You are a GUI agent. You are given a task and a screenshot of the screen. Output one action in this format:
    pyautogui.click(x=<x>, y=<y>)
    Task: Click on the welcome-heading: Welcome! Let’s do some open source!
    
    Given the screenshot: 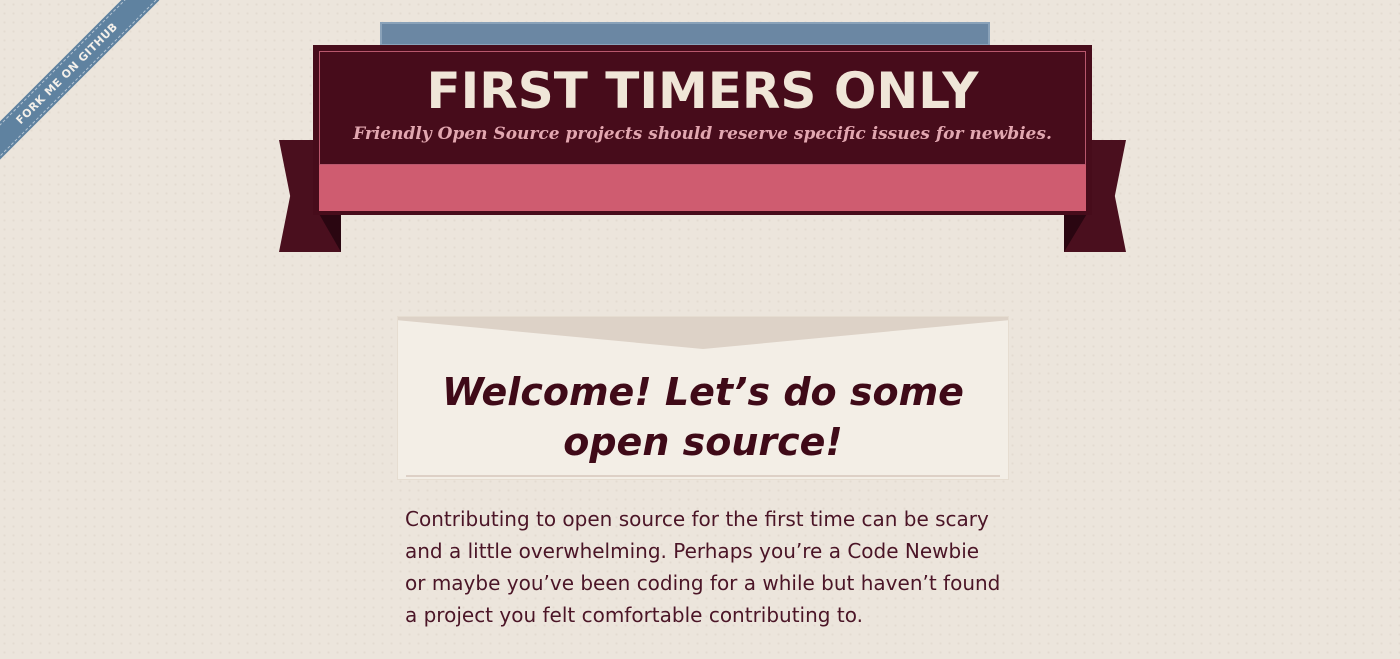 What is the action you would take?
    pyautogui.click(x=703, y=417)
    